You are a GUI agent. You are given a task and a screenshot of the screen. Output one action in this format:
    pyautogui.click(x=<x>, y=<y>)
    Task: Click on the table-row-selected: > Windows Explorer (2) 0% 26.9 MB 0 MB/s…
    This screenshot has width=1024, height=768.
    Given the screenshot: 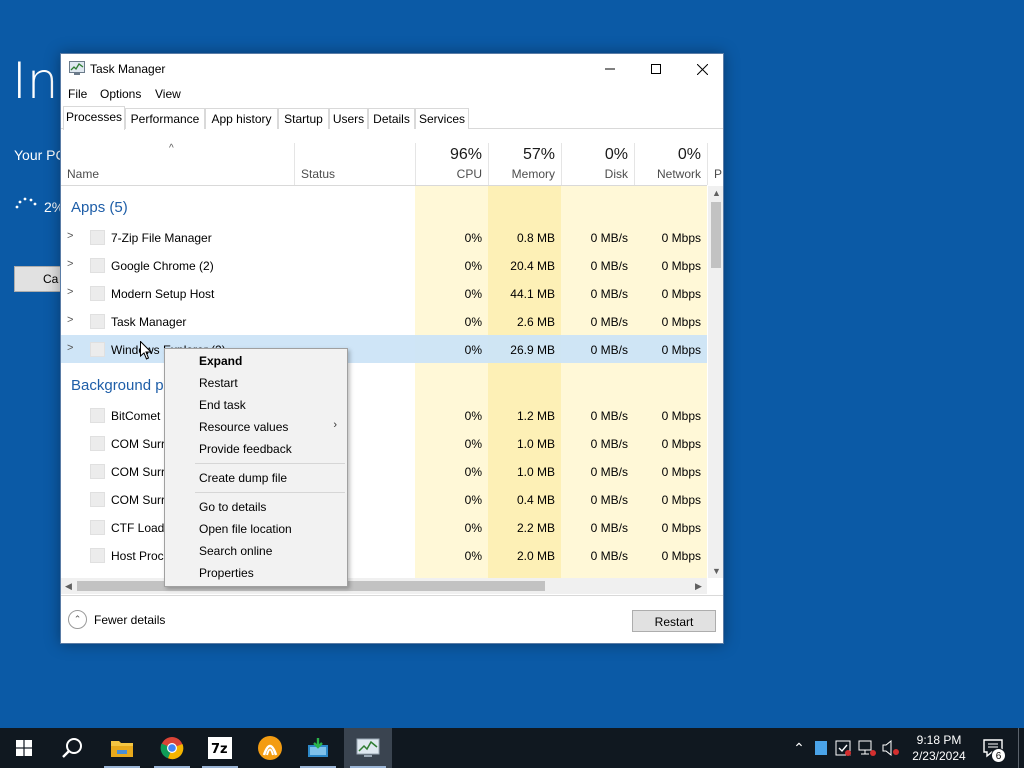 What is the action you would take?
    pyautogui.click(x=384, y=349)
    